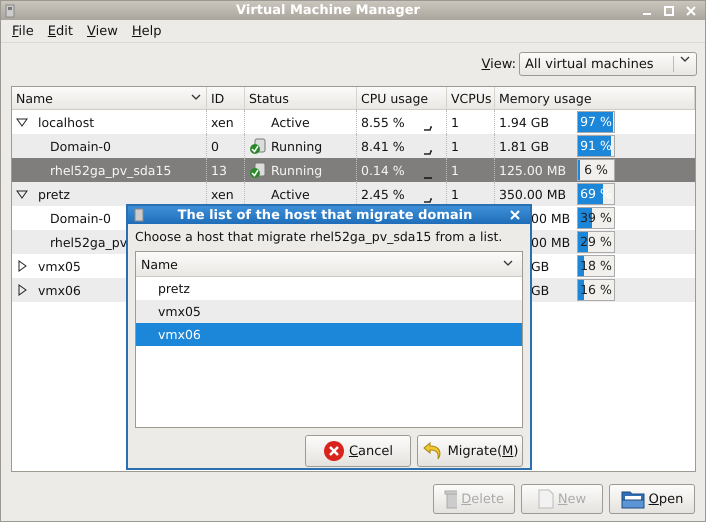 This screenshot has height=522, width=706. Describe the element at coordinates (325, 215) in the screenshot. I see `dialog-title: The list of the host that migrate domain` at that location.